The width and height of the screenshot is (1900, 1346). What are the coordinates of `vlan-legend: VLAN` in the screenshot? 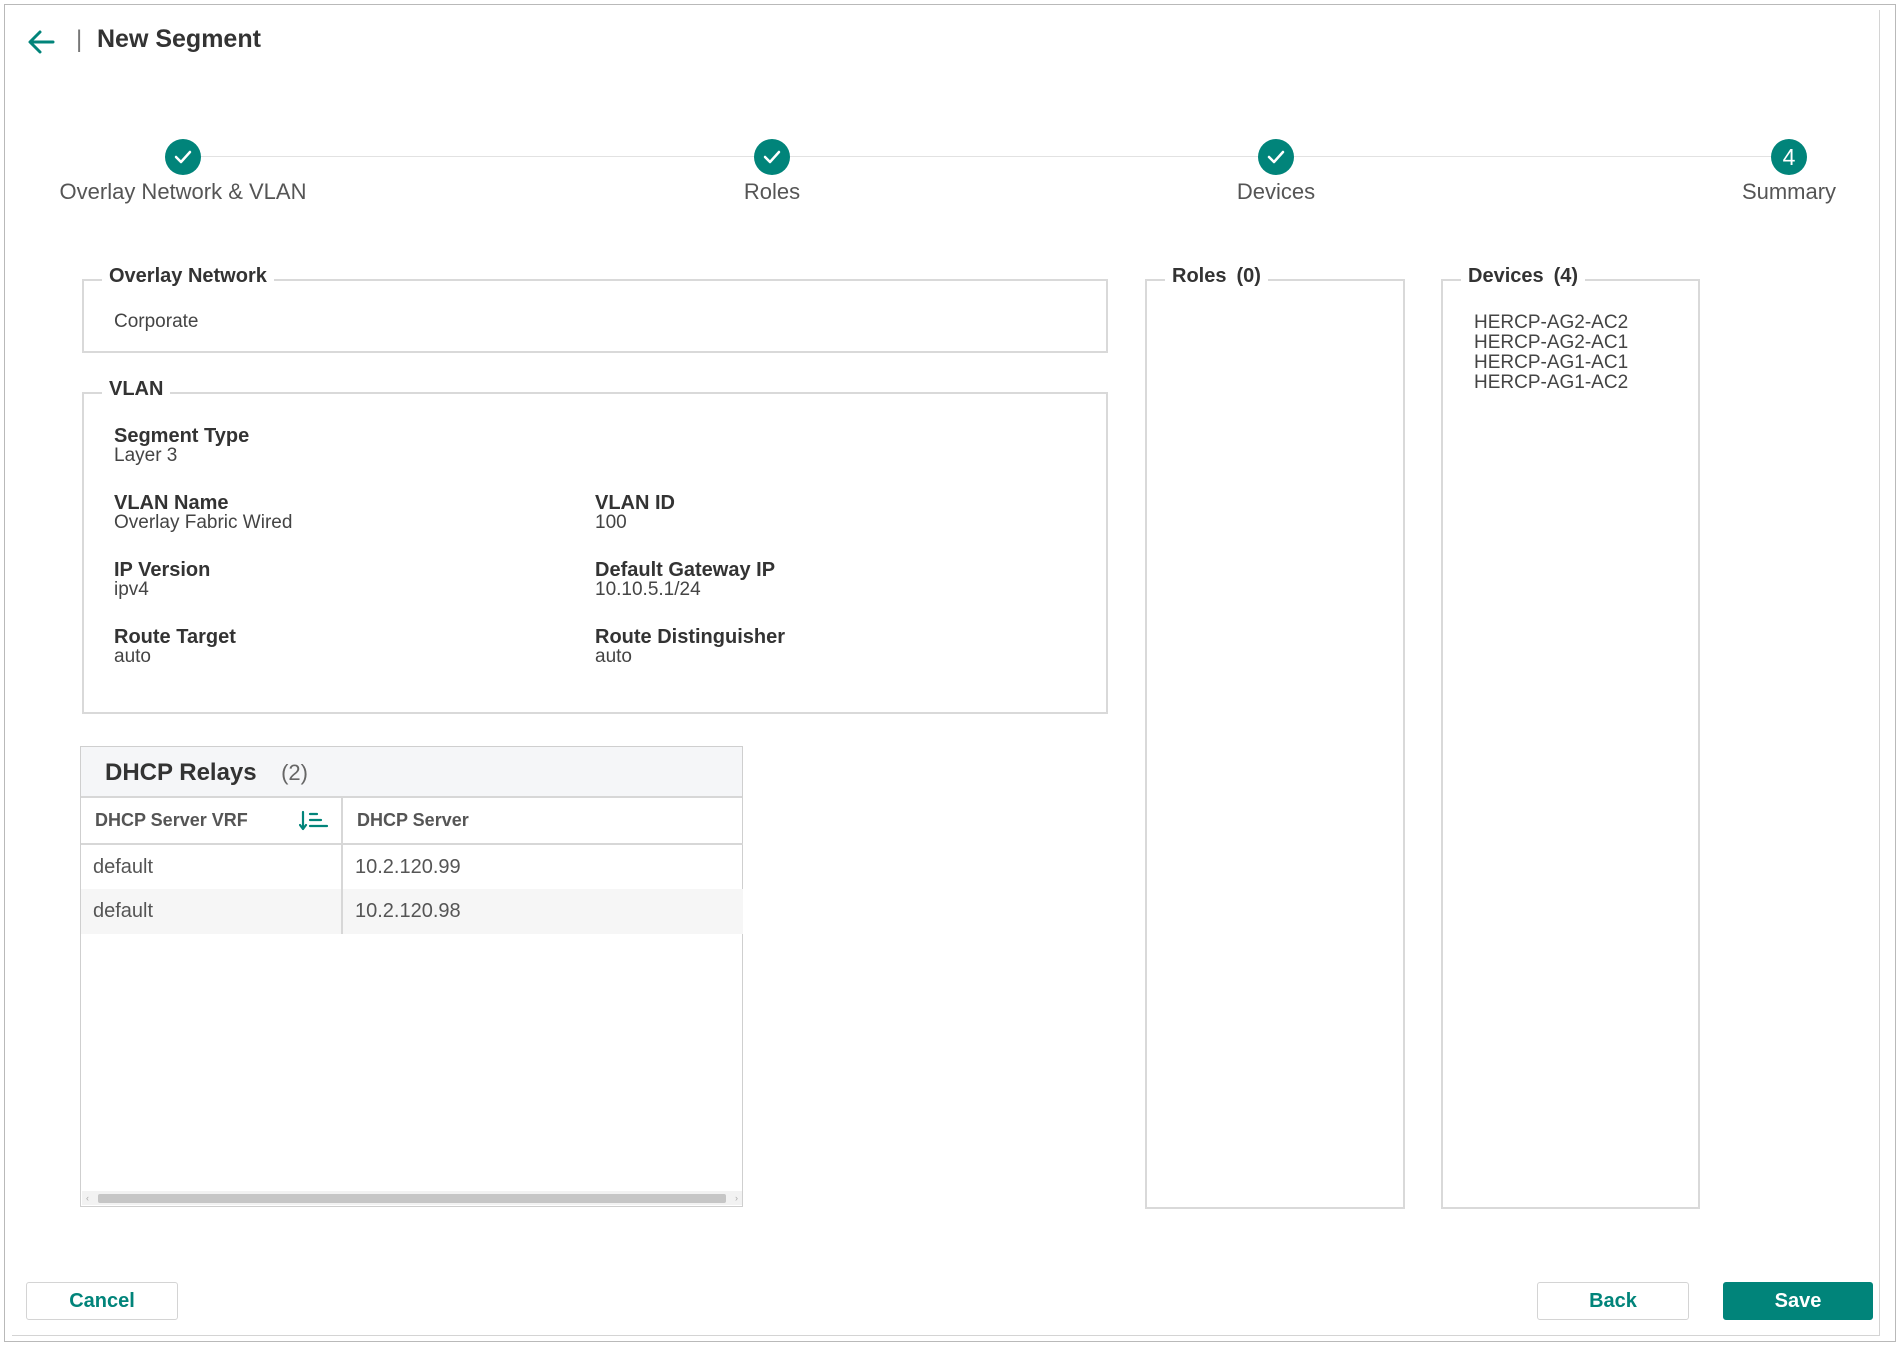 It's located at (136, 389).